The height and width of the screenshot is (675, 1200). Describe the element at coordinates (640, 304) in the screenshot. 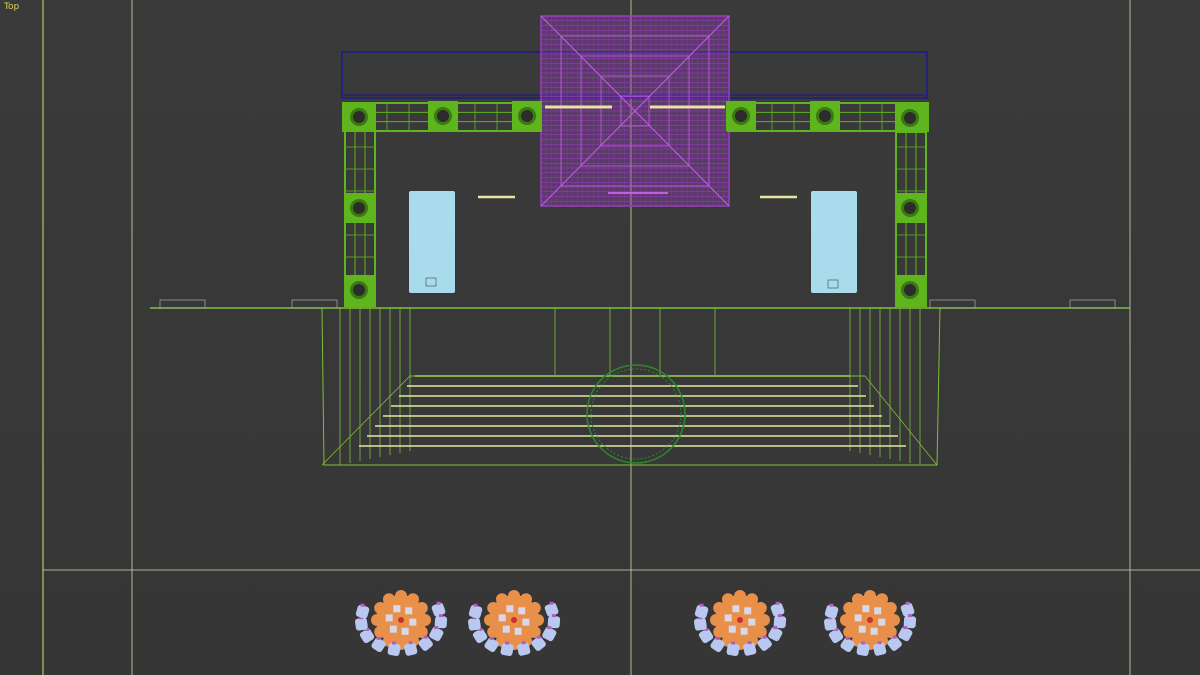

I see `stage-floor` at that location.